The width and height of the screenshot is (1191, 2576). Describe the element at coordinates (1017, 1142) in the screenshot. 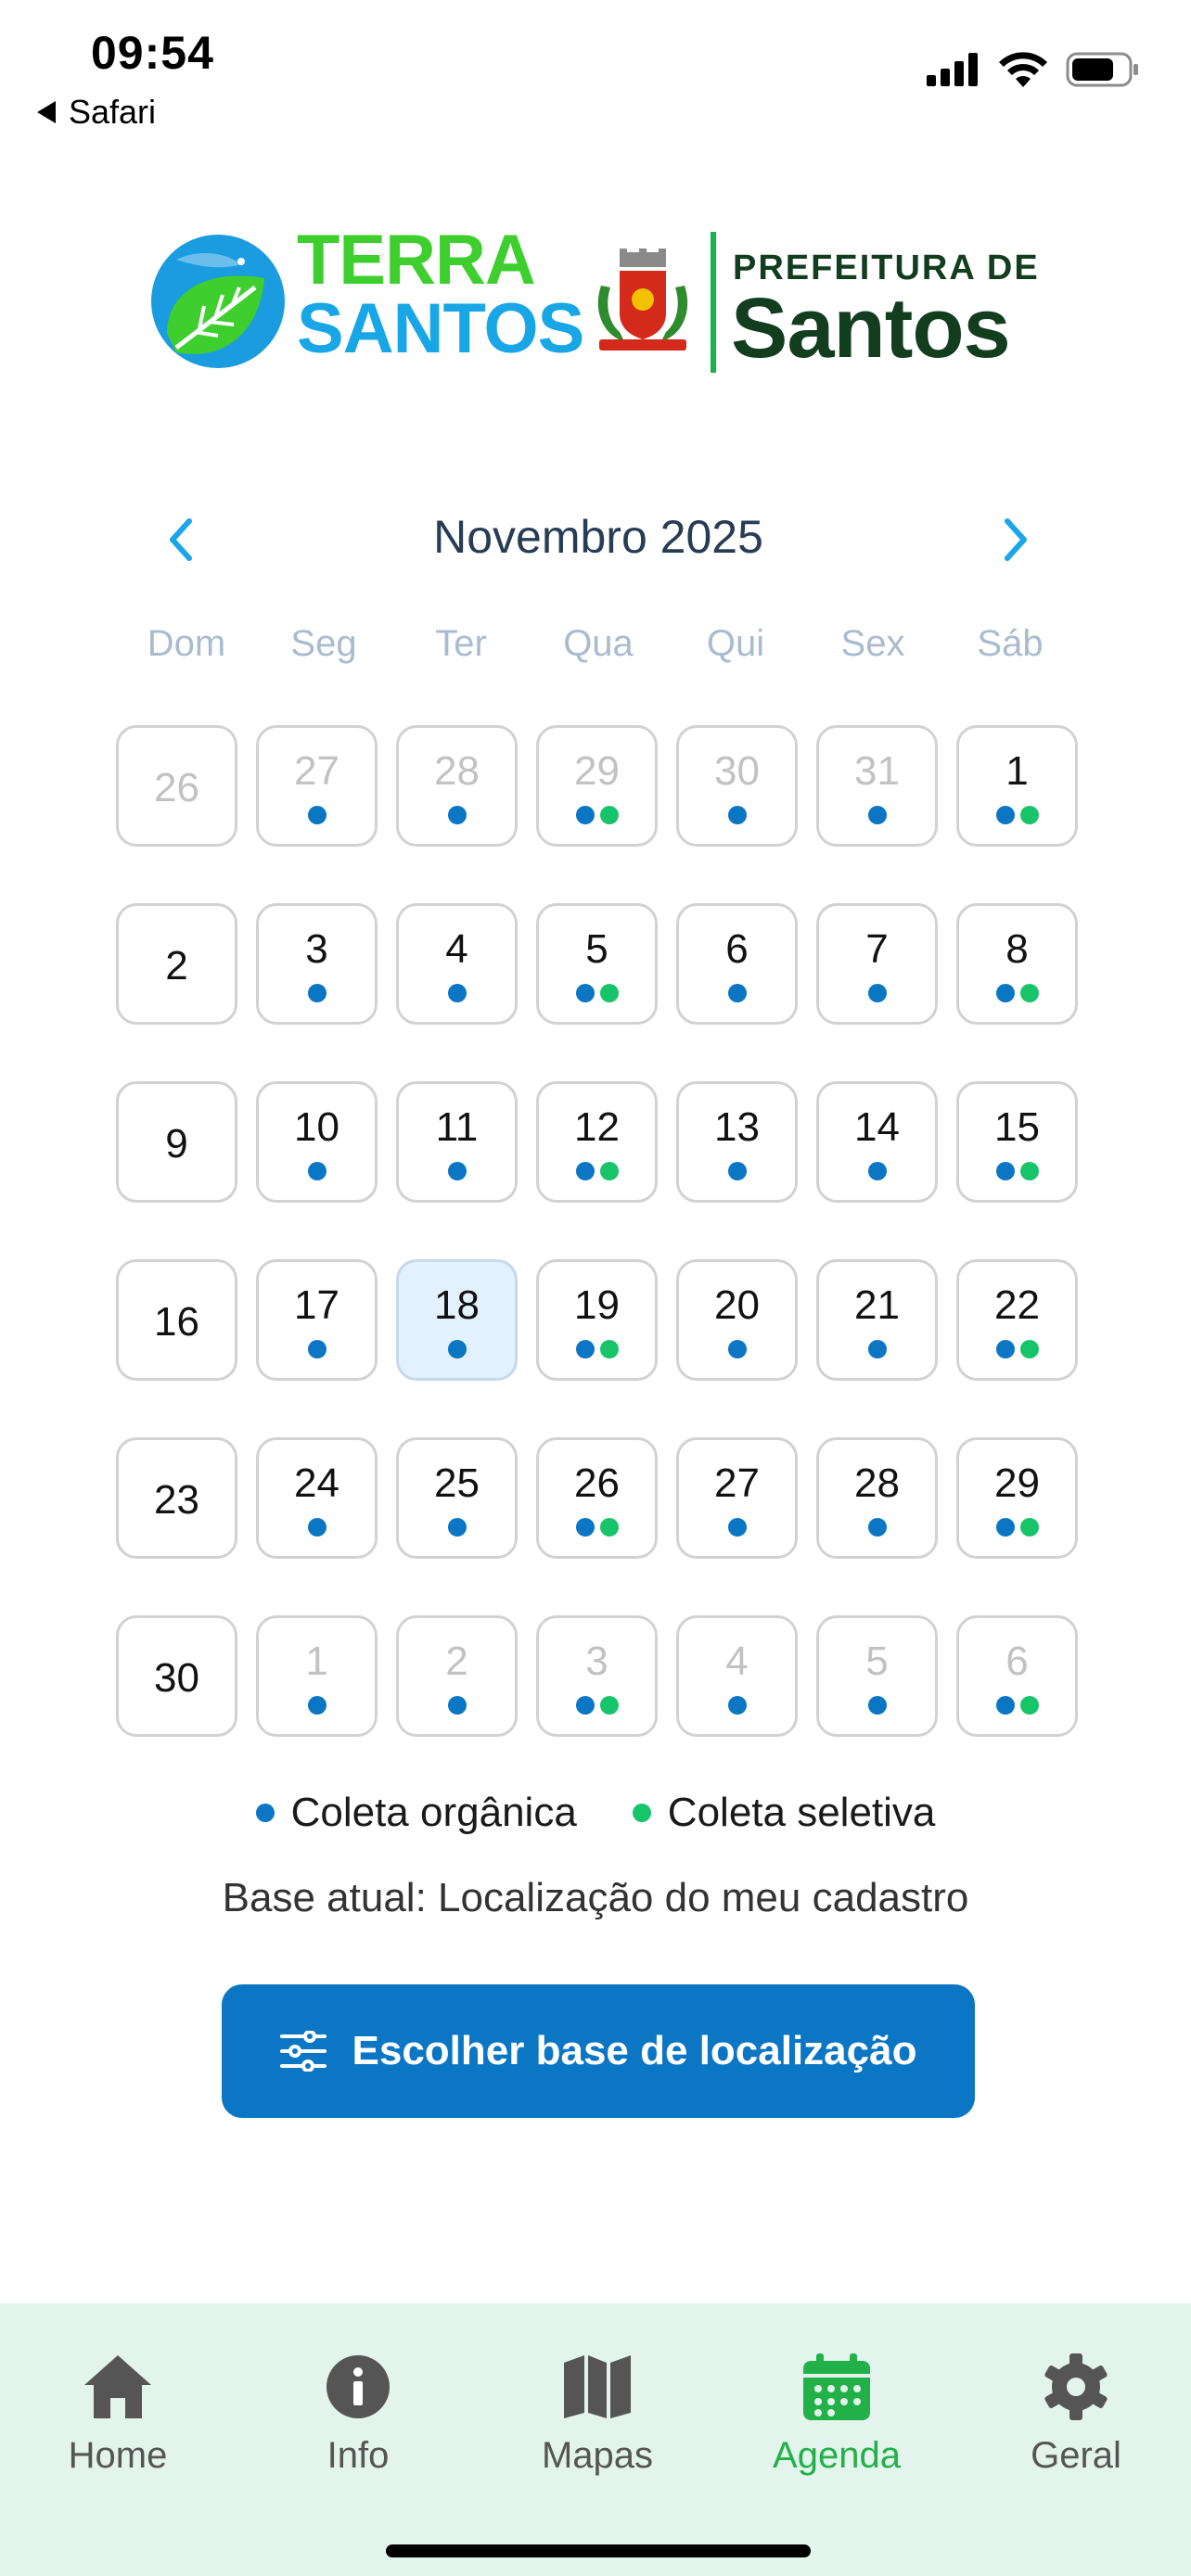

I see `calendar-day: 15` at that location.